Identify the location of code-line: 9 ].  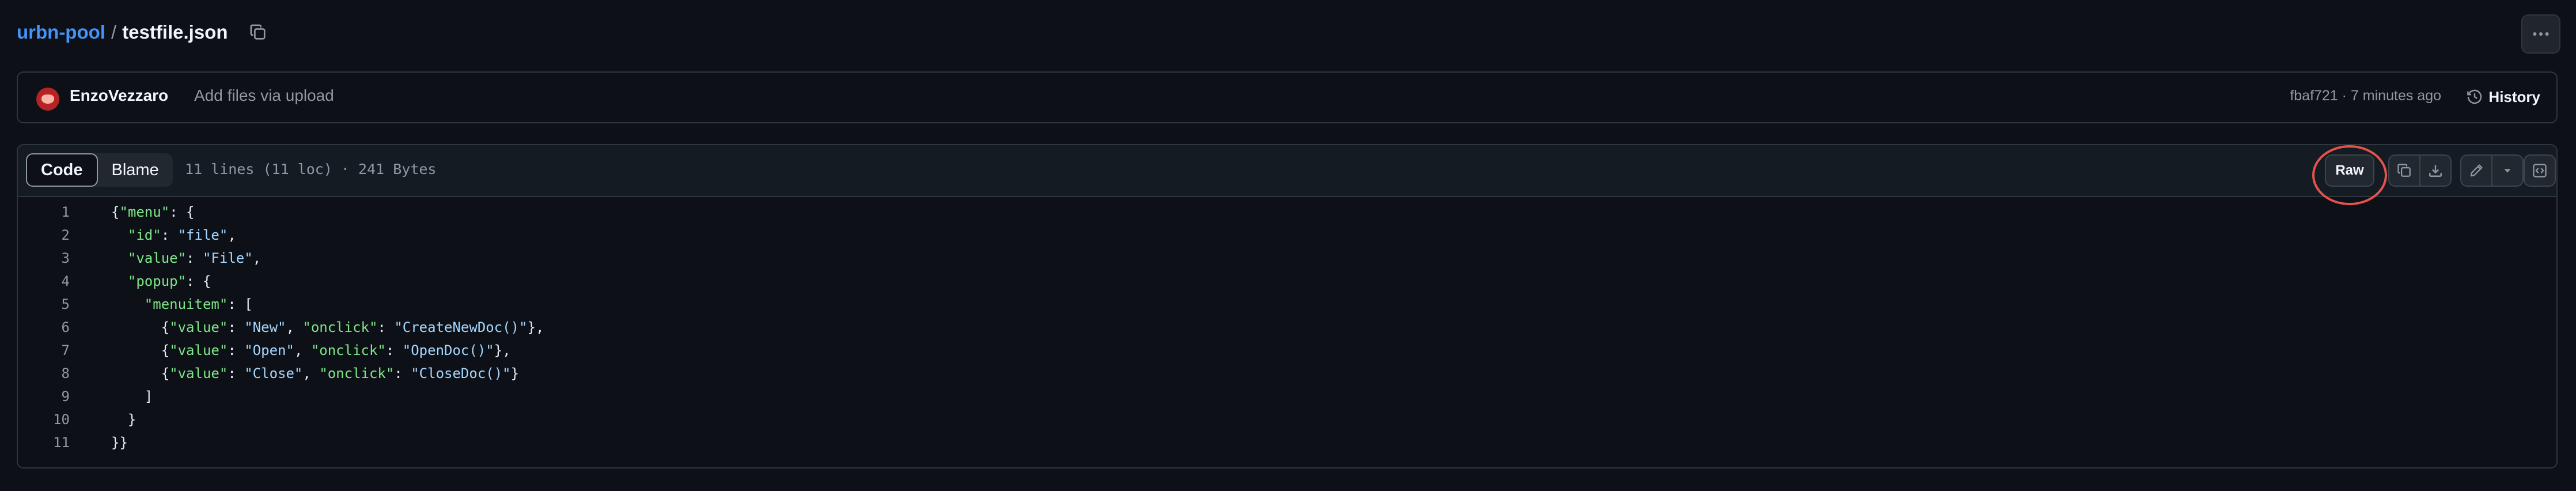
(1287, 396).